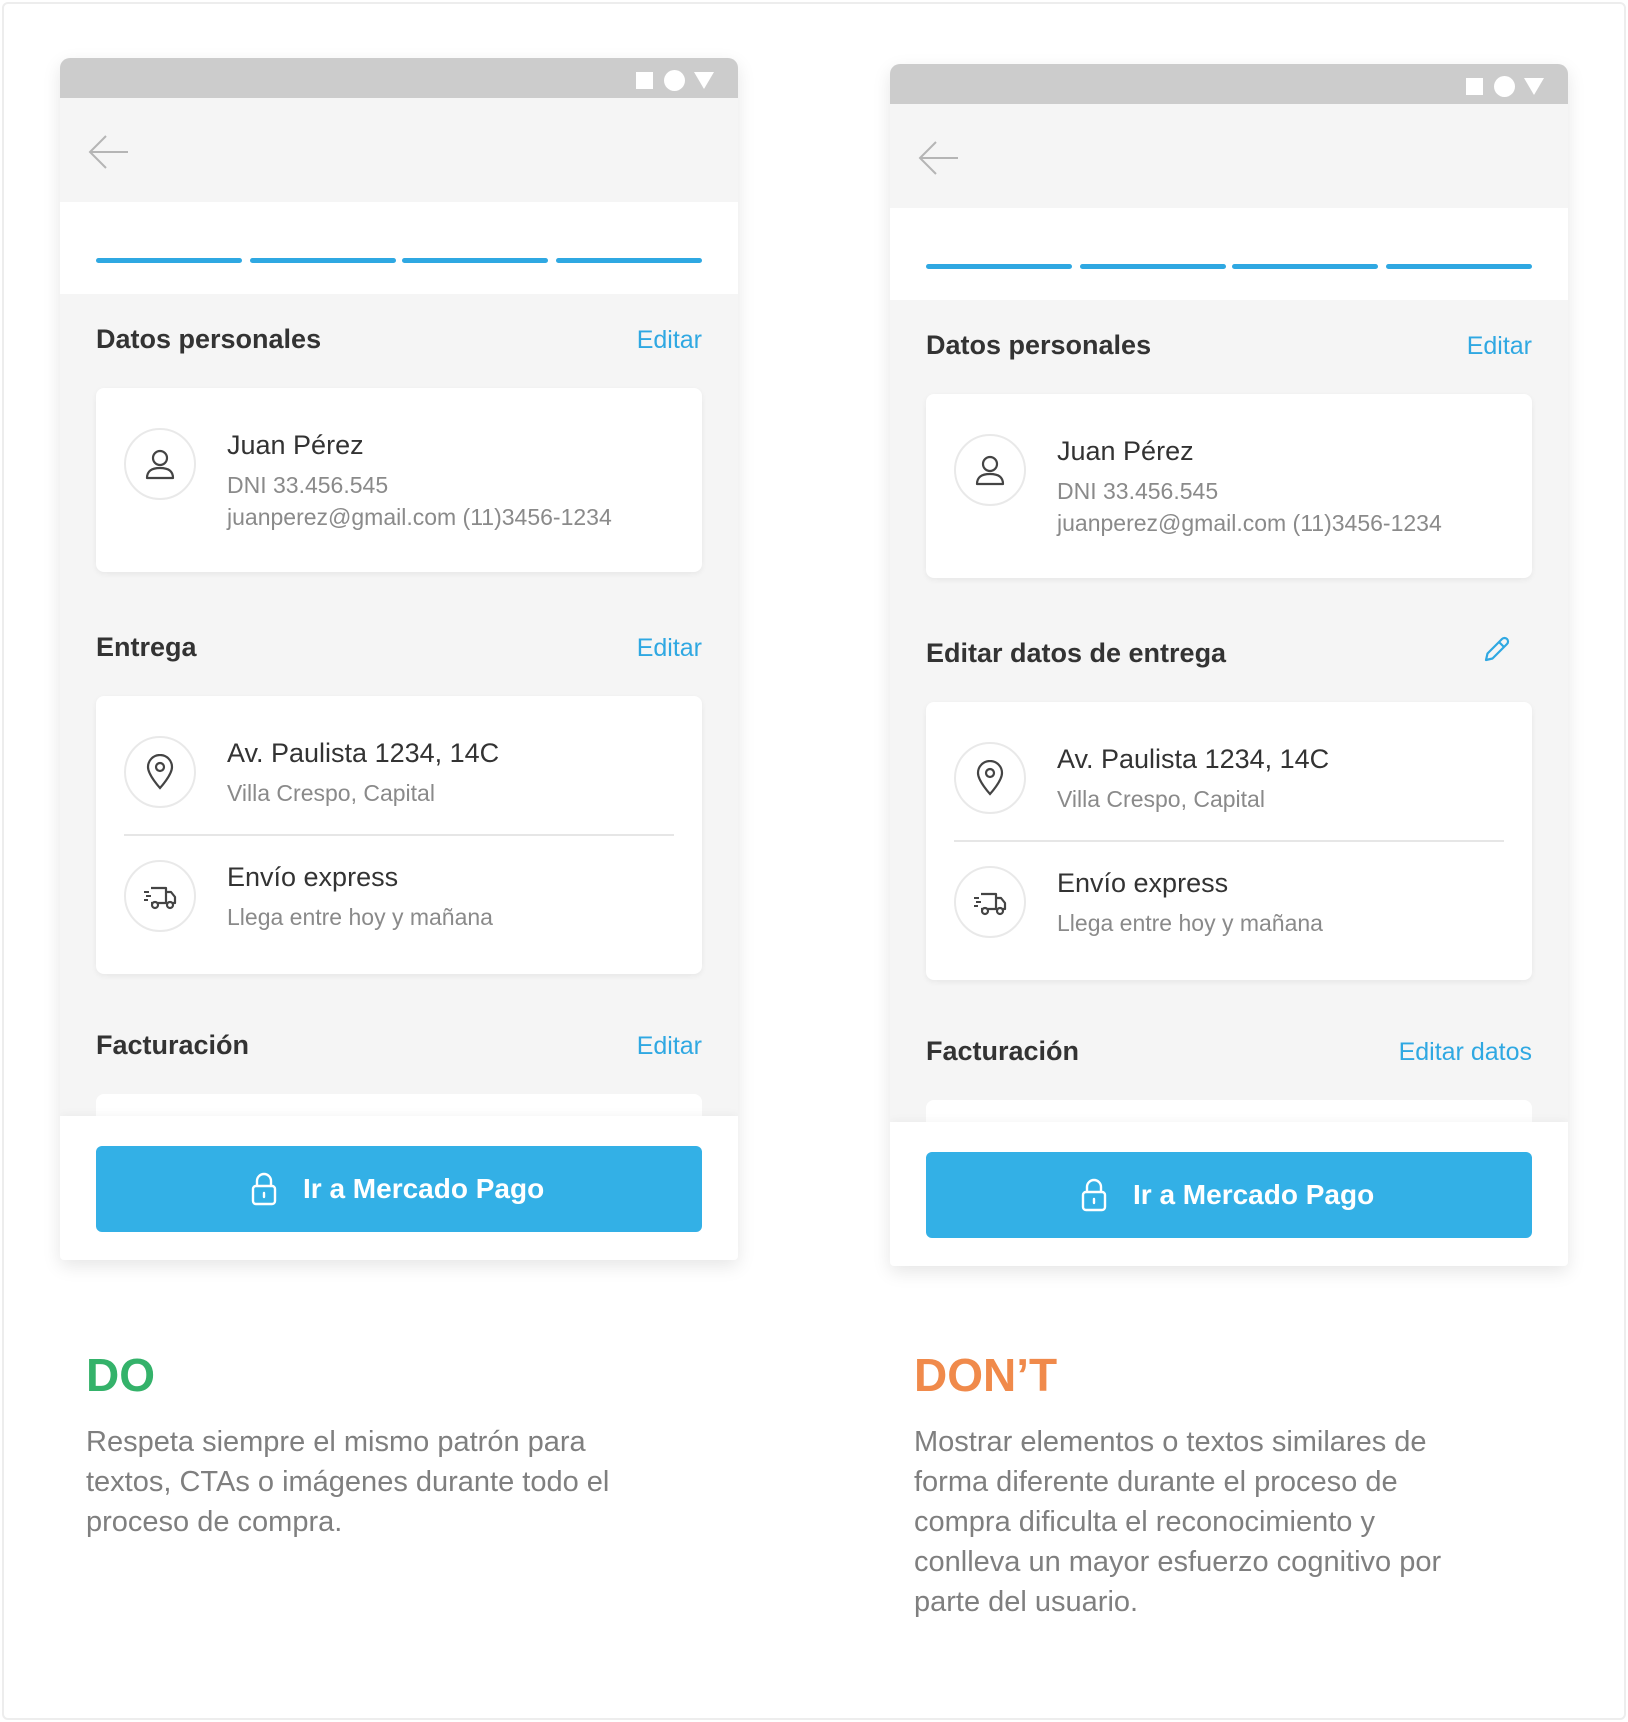 This screenshot has height=1722, width=1628. Describe the element at coordinates (1026, 1602) in the screenshot. I see `dont-description-line: parte del usuario.` at that location.